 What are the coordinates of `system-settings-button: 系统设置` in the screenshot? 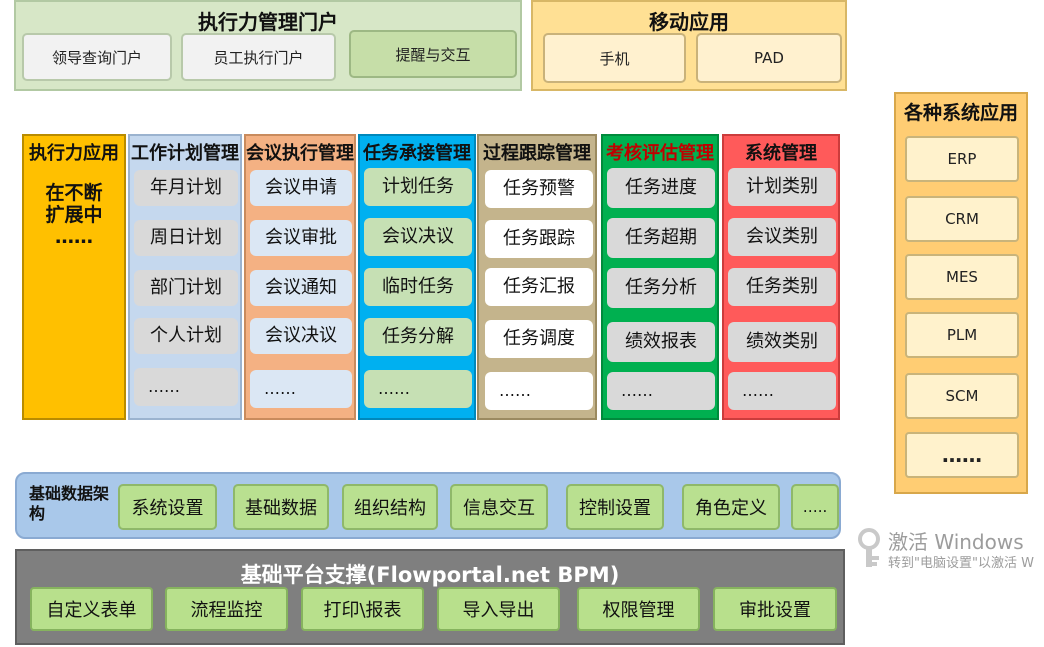 It's located at (167, 507).